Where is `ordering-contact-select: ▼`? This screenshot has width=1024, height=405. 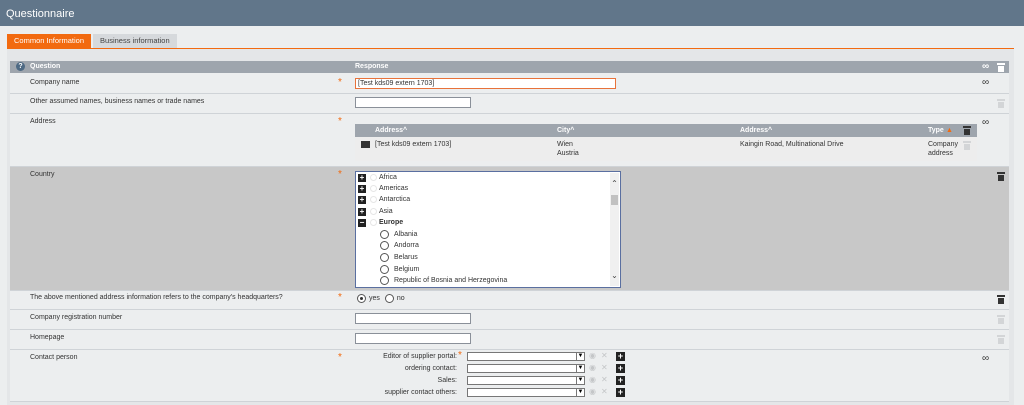
ordering-contact-select: ▼ is located at coordinates (526, 368).